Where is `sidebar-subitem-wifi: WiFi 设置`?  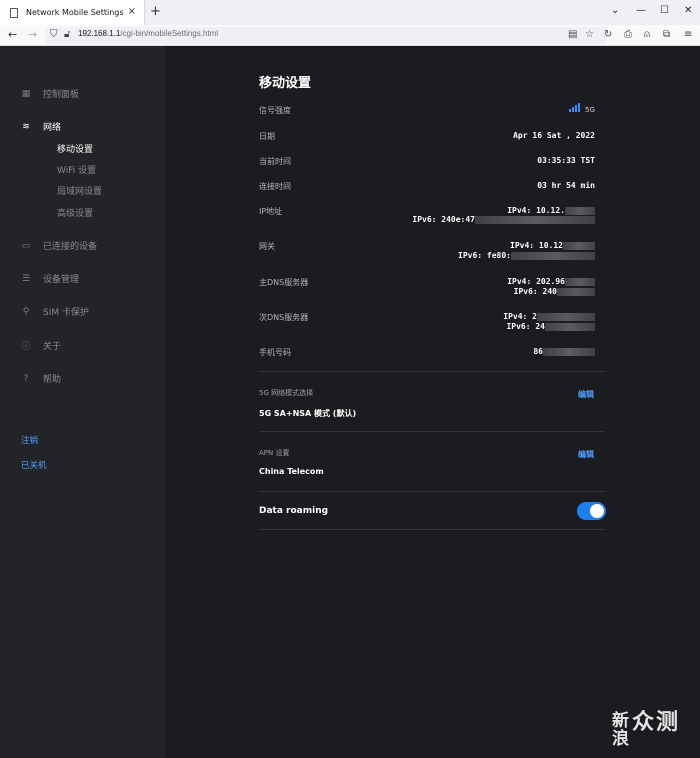 sidebar-subitem-wifi: WiFi 设置 is located at coordinates (76, 169).